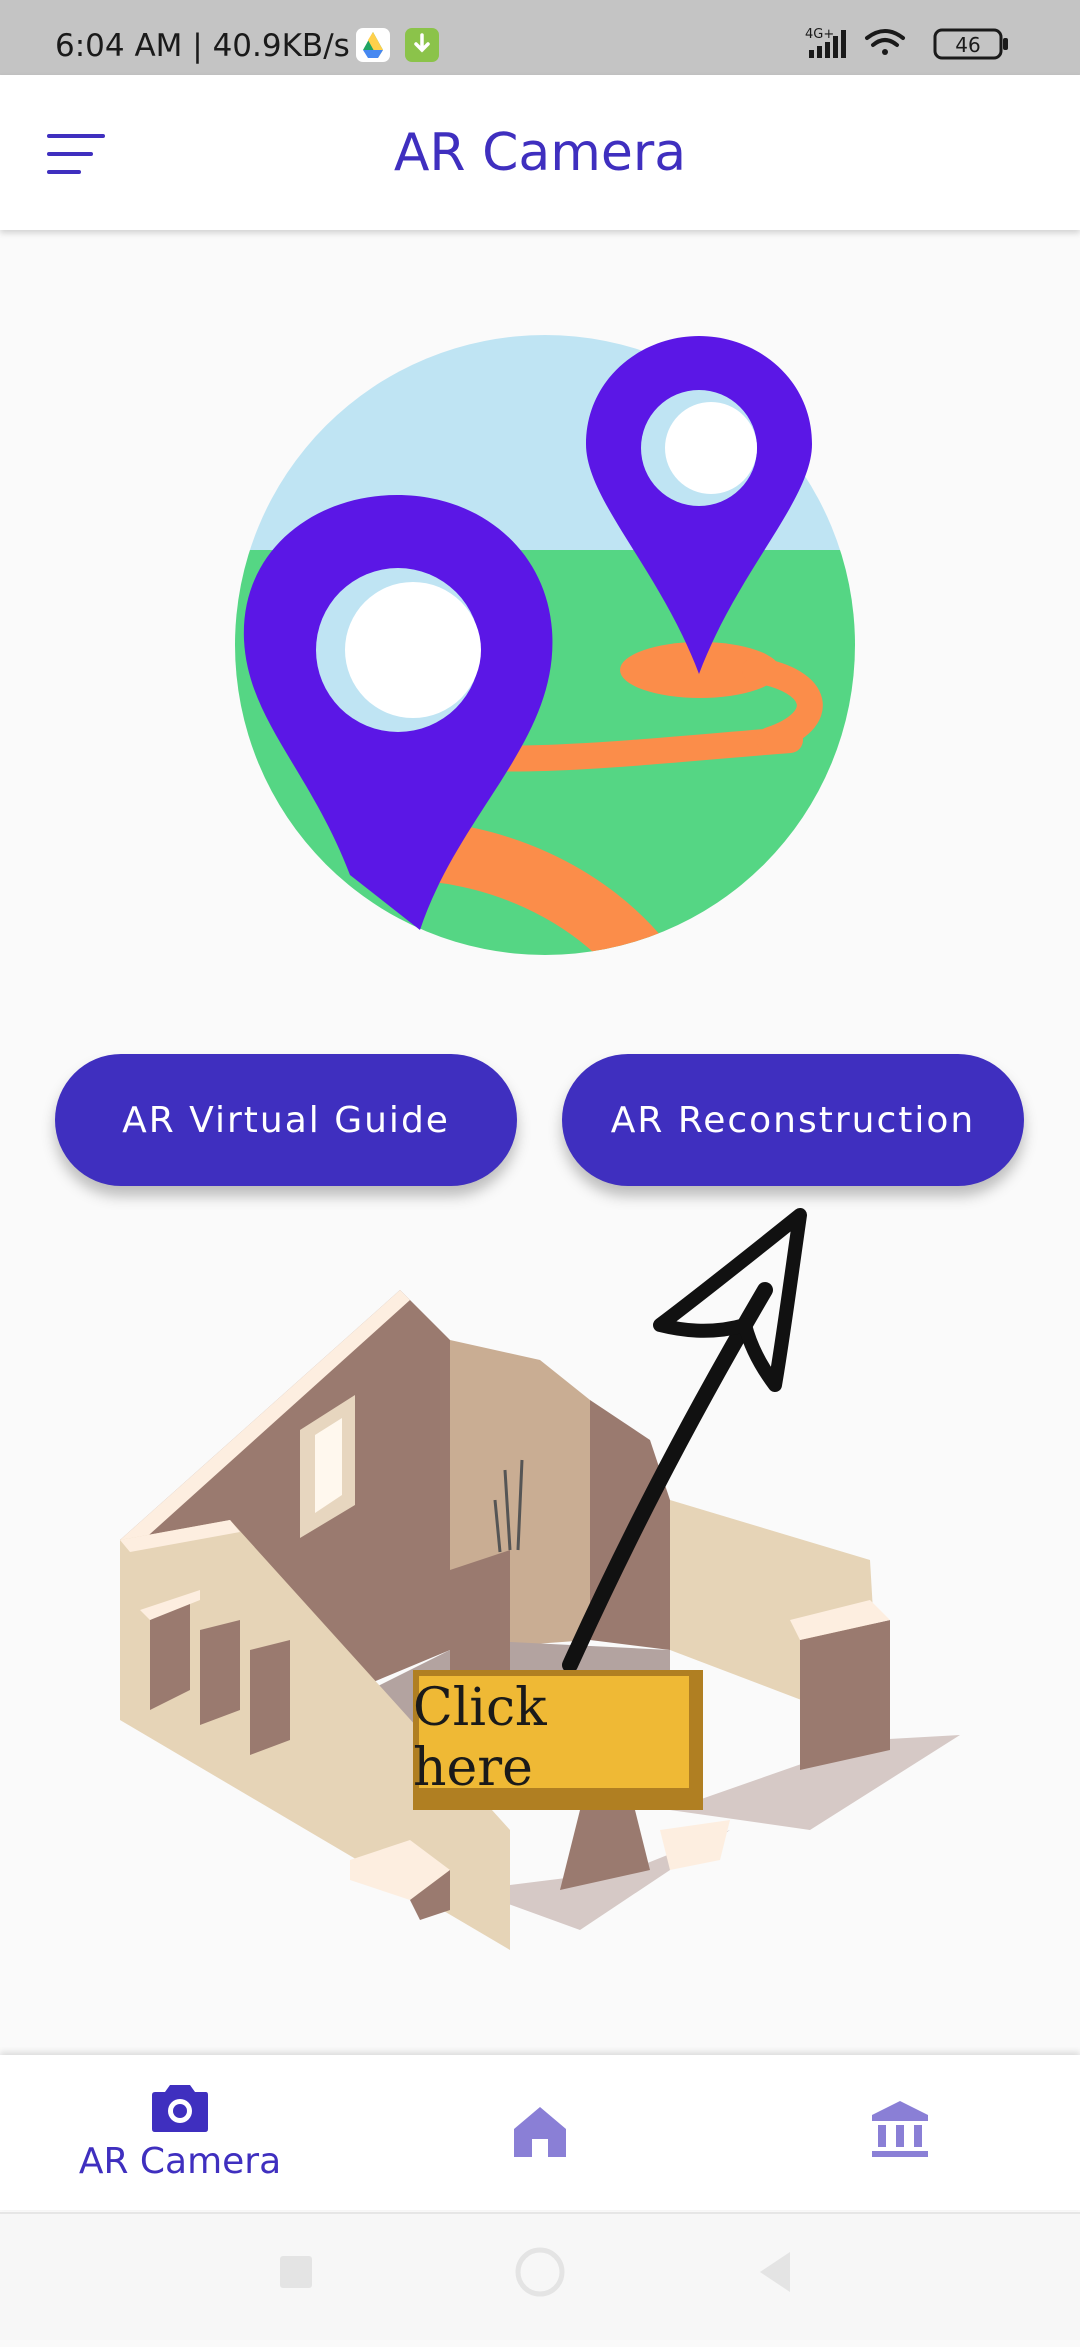 Image resolution: width=1080 pixels, height=2347 pixels. What do you see at coordinates (915, 44) in the screenshot?
I see `status-indicators: 4G+ 46` at bounding box center [915, 44].